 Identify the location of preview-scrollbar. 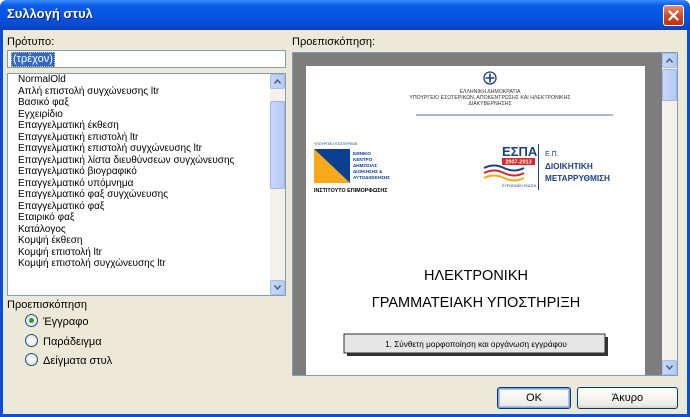
(669, 214).